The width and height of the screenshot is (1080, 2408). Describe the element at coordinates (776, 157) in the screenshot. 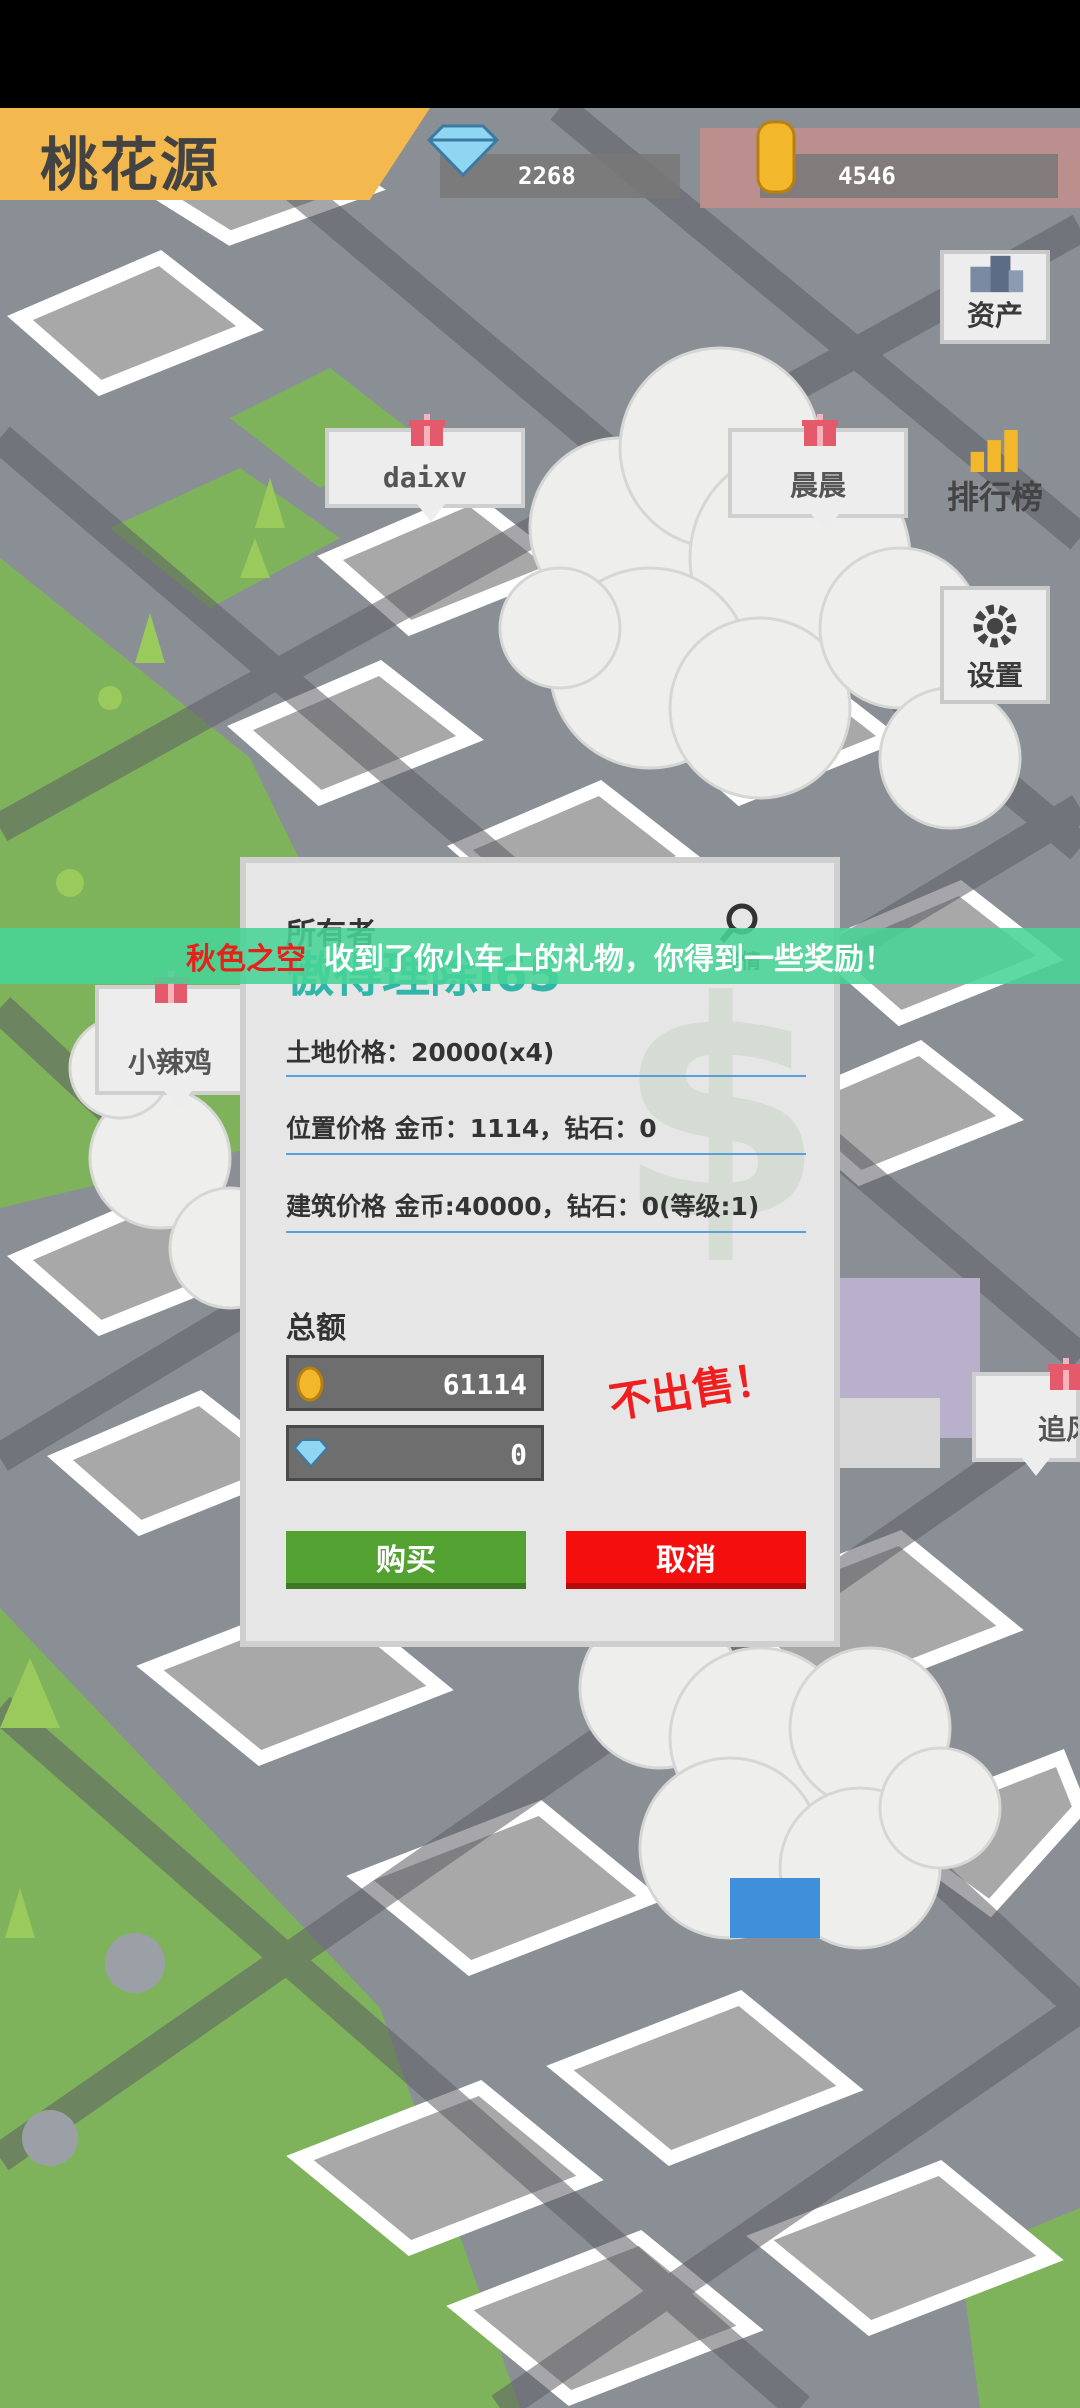

I see `coin-stack-icon` at that location.